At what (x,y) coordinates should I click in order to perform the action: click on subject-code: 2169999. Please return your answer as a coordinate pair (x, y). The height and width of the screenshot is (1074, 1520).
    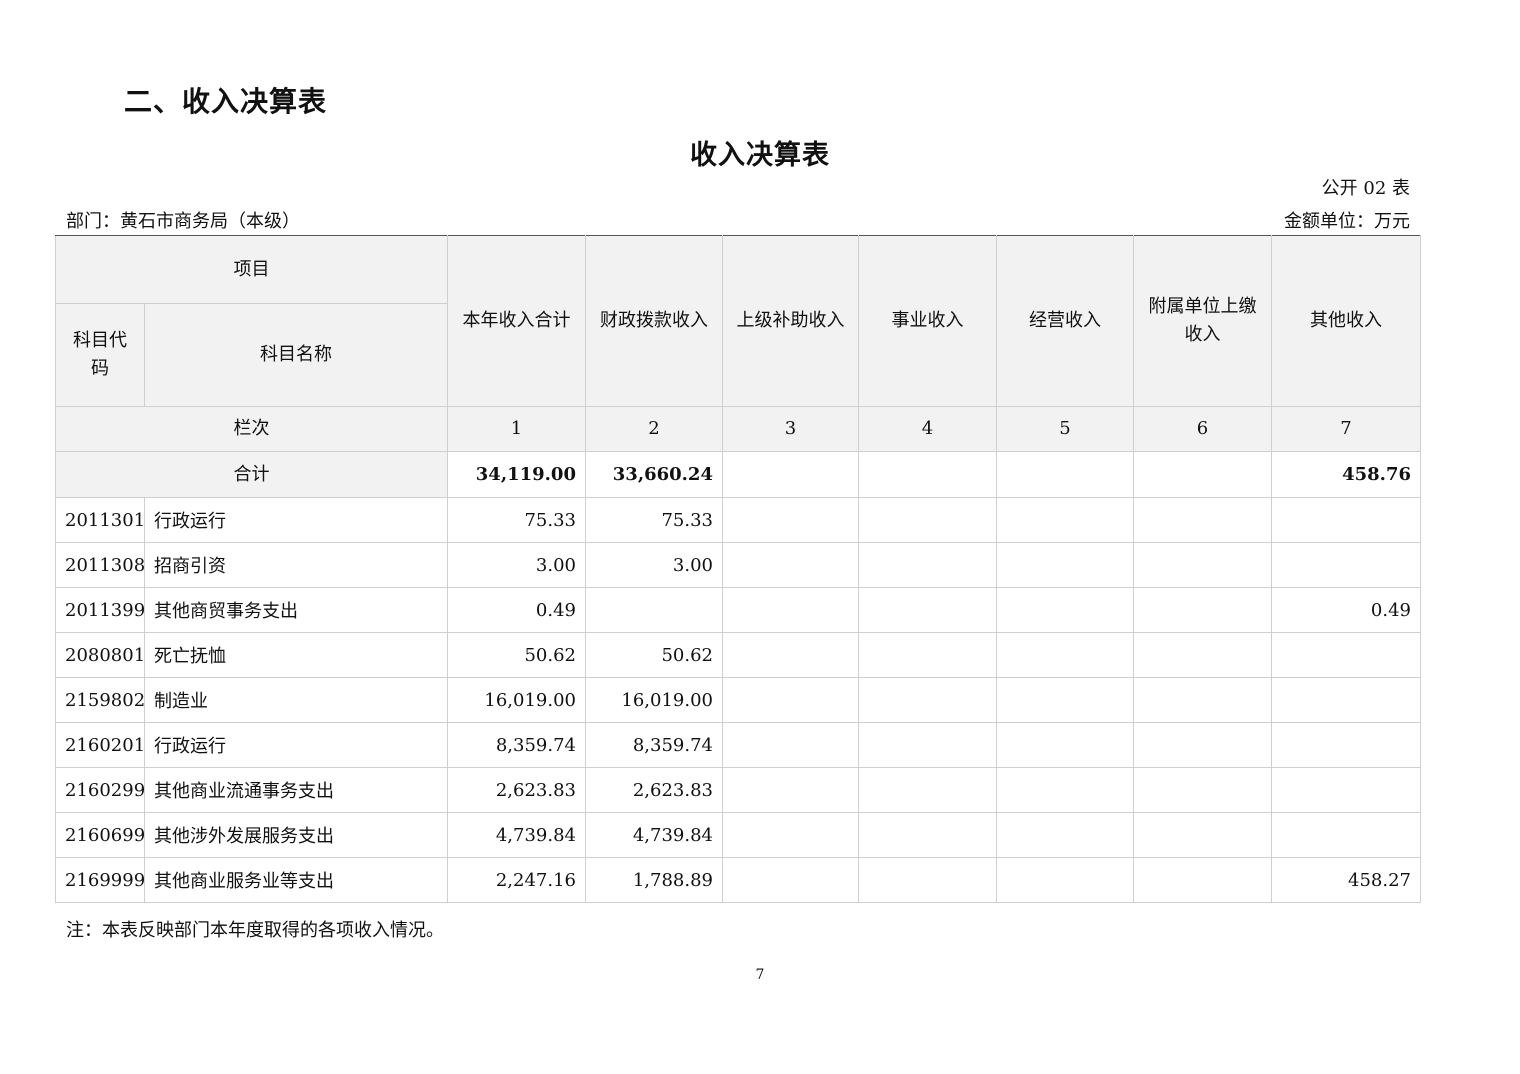
    Looking at the image, I should click on (100, 880).